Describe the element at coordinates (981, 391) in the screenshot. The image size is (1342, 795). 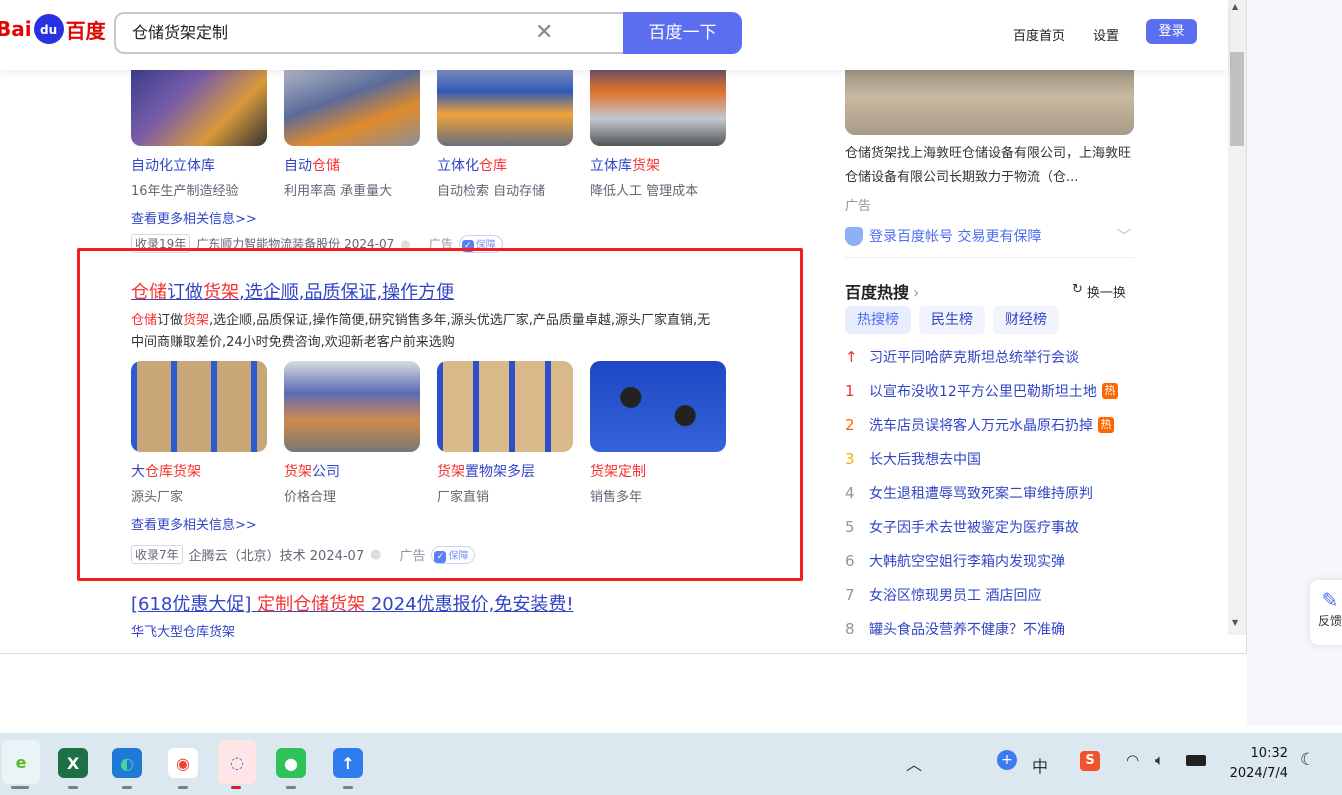
I see `hot-item: 1 以宣布没收12平方公里巴勒斯坦土地热` at that location.